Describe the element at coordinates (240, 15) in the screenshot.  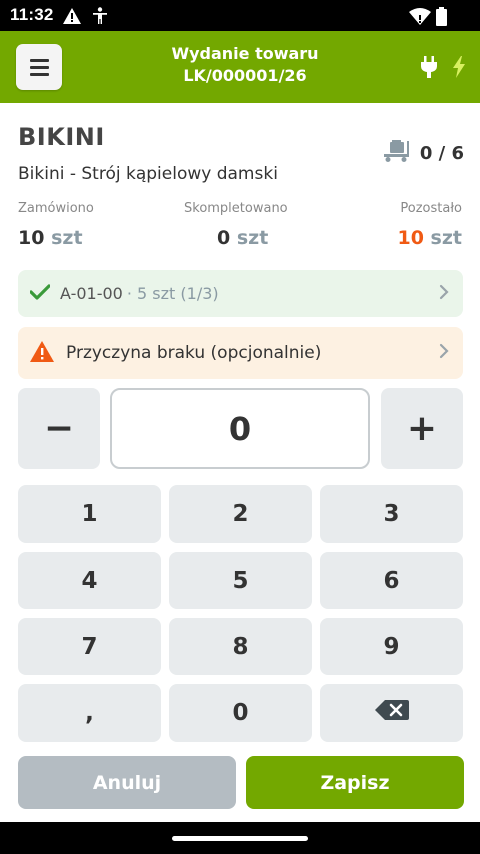
I see `status-bar: 11:32` at that location.